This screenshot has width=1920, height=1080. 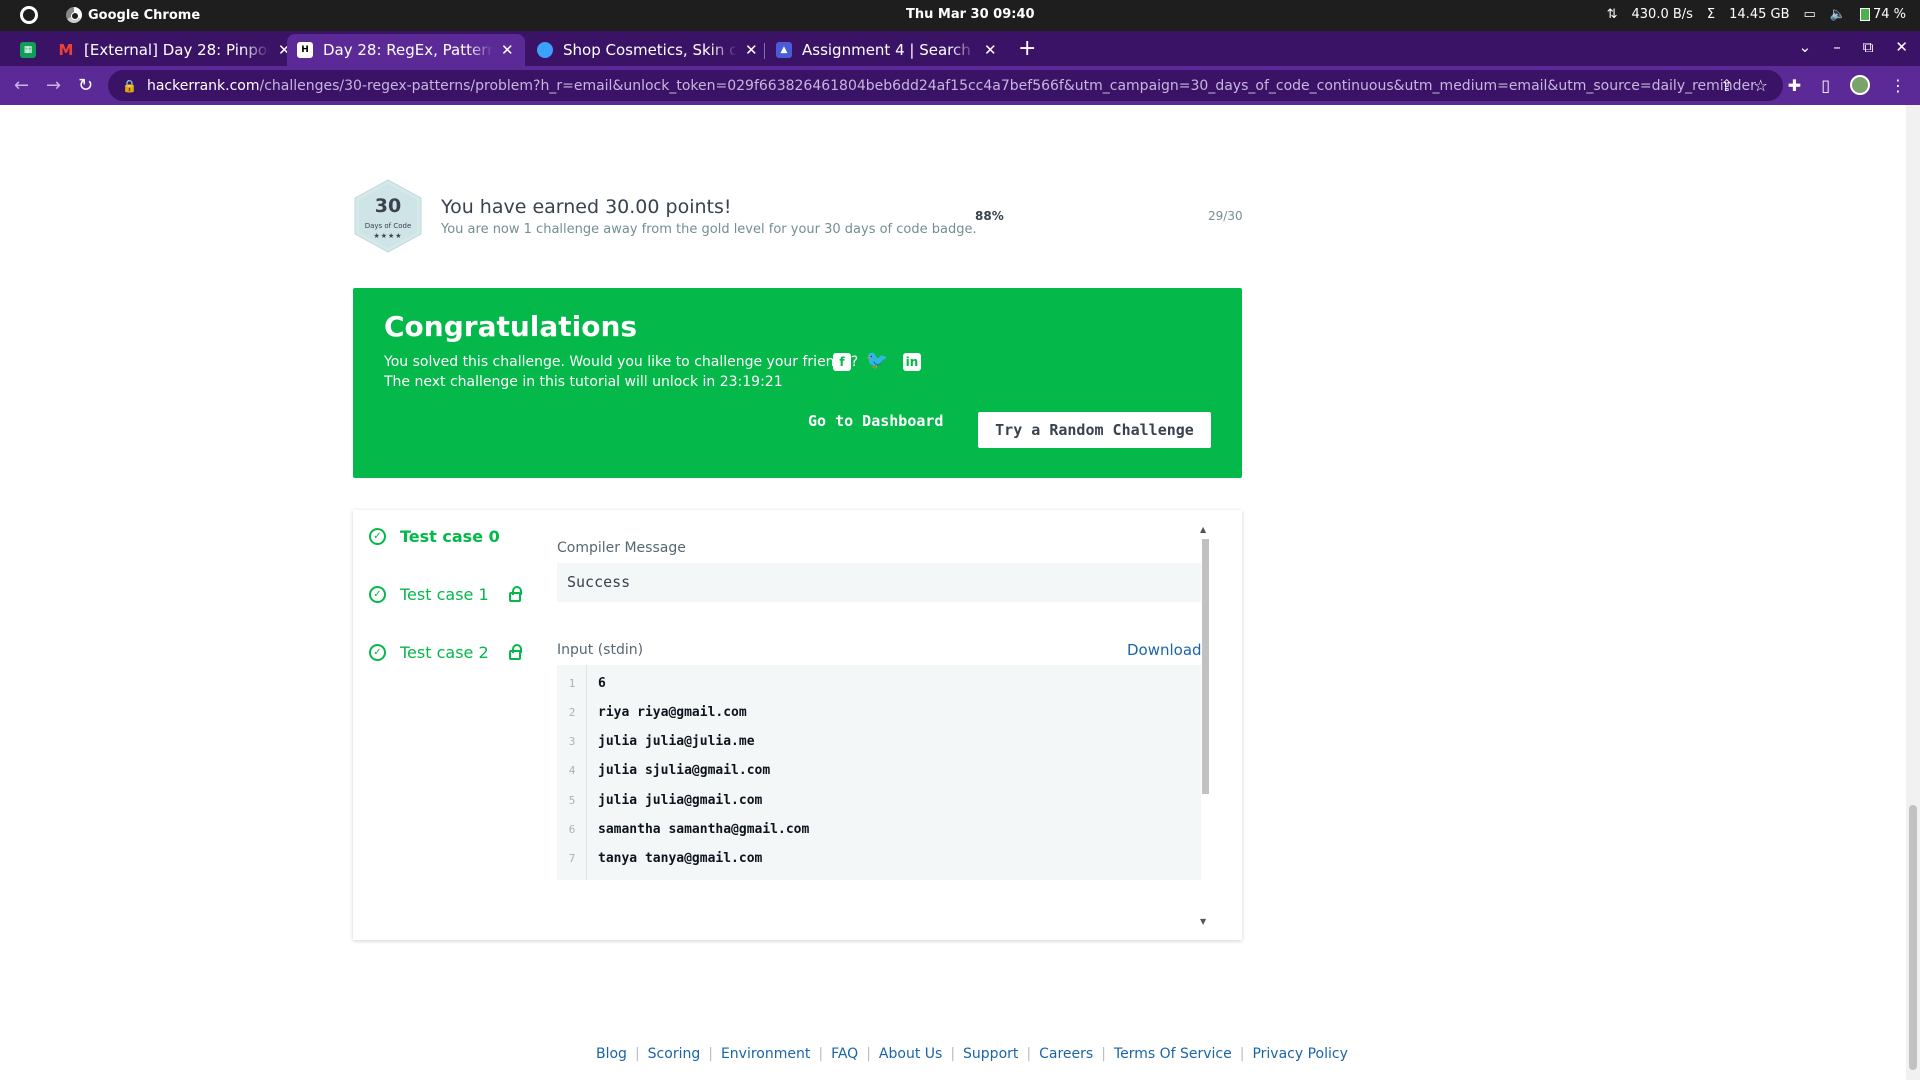 I want to click on battery-icon, so click(x=1864, y=14).